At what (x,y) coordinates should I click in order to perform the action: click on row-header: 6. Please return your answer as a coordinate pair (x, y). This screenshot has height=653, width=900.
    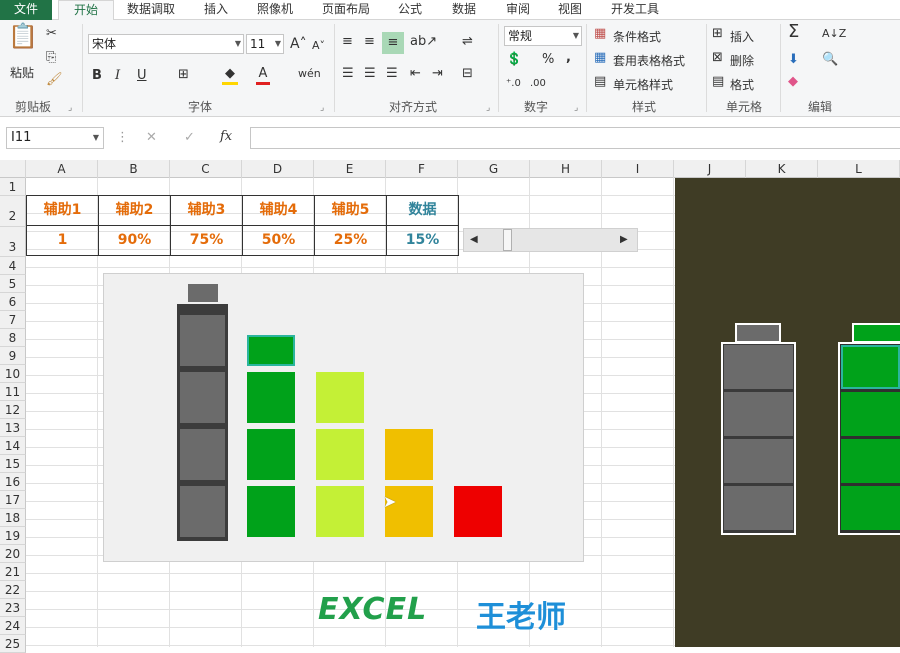
    Looking at the image, I should click on (13, 302).